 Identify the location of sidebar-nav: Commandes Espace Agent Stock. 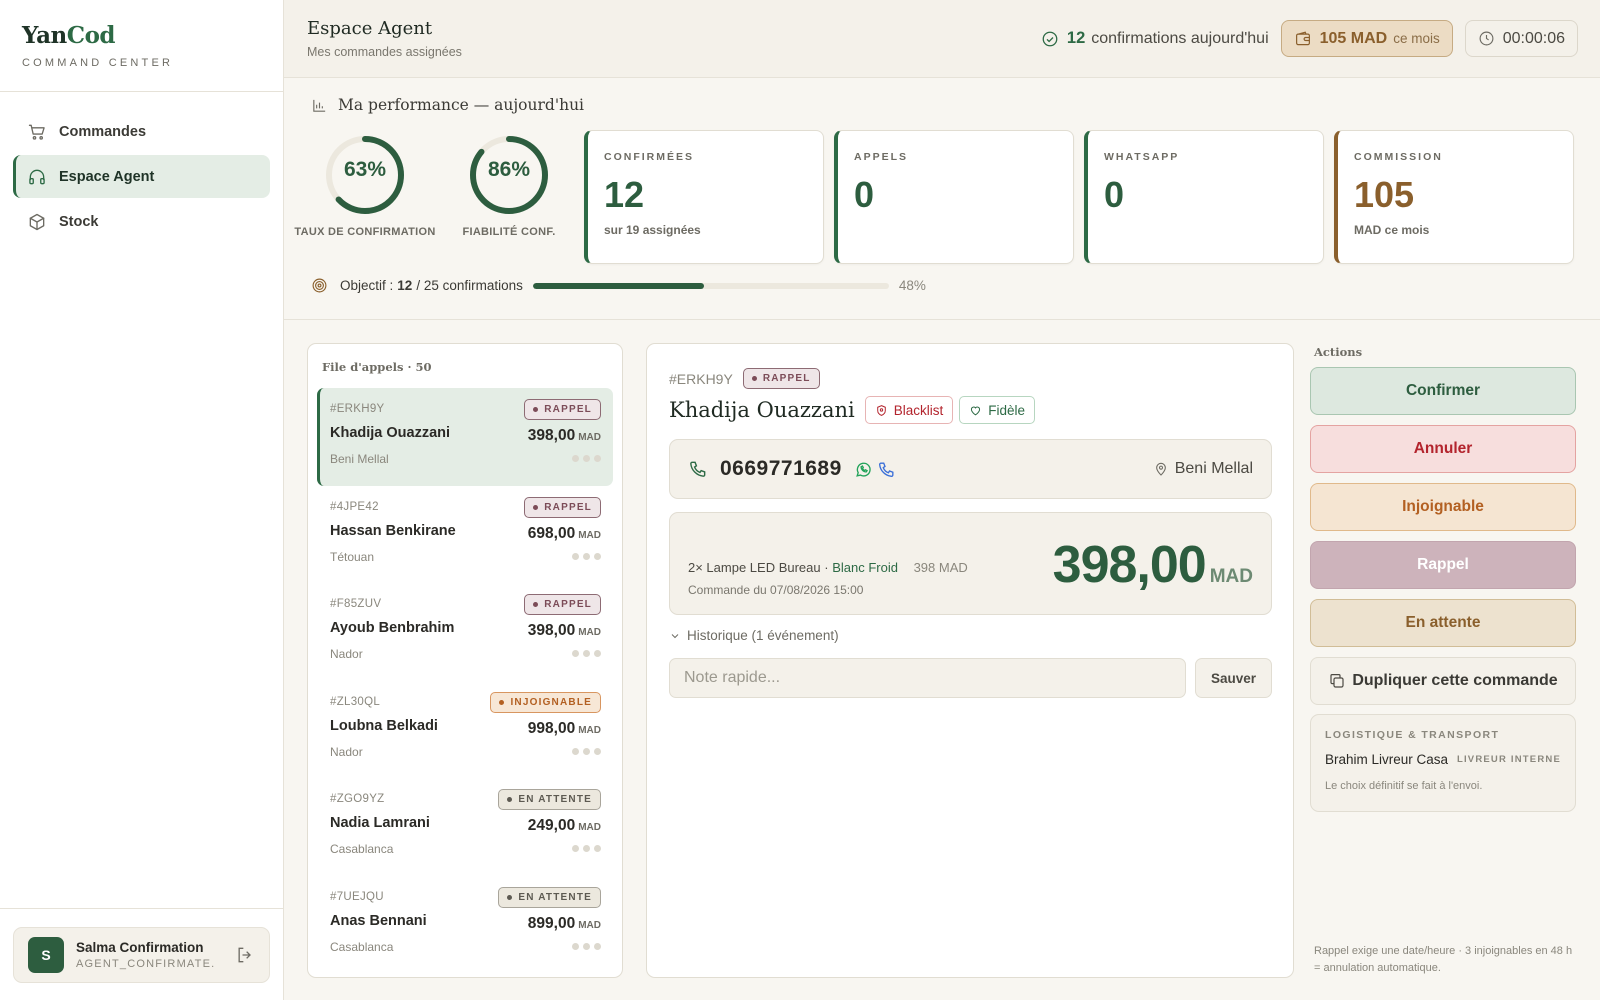
(141, 167).